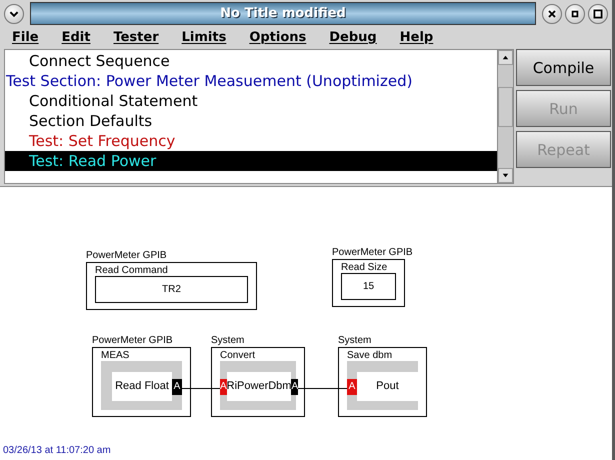 Image resolution: width=615 pixels, height=460 pixels. I want to click on square-icon, so click(598, 14).